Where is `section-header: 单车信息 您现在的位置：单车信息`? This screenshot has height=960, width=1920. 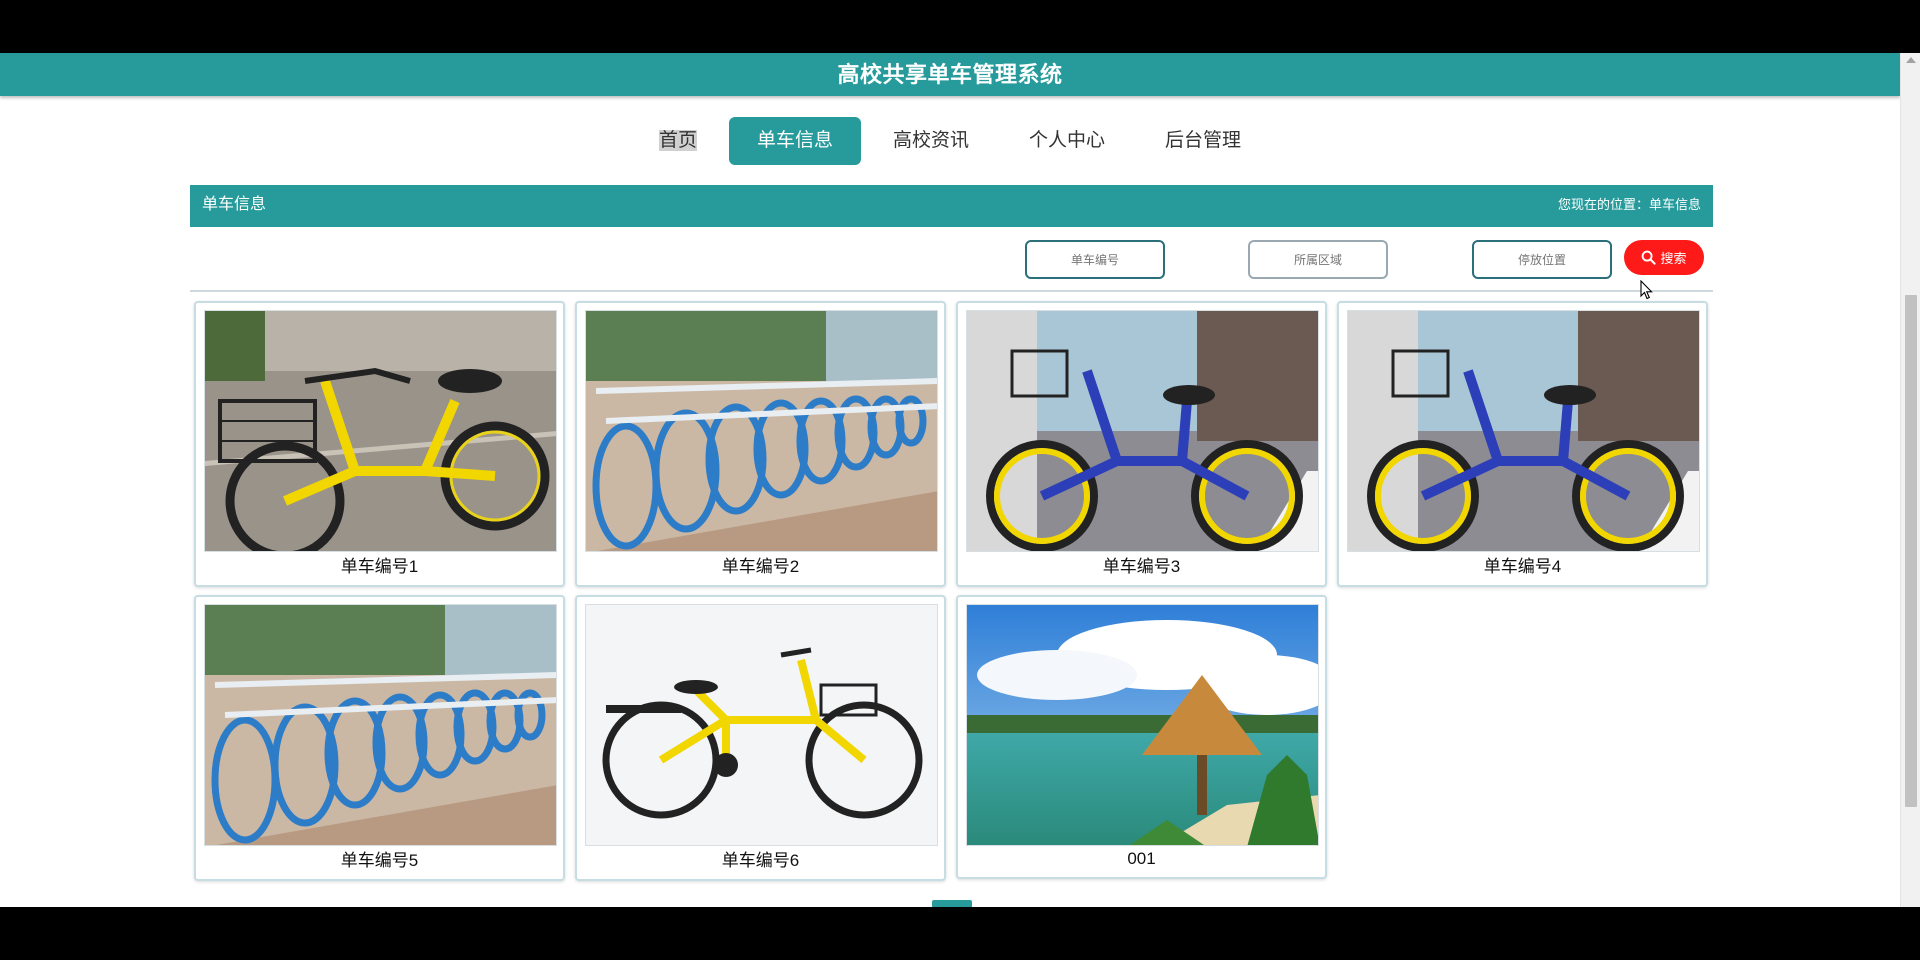
section-header: 单车信息 您现在的位置：单车信息 is located at coordinates (951, 206).